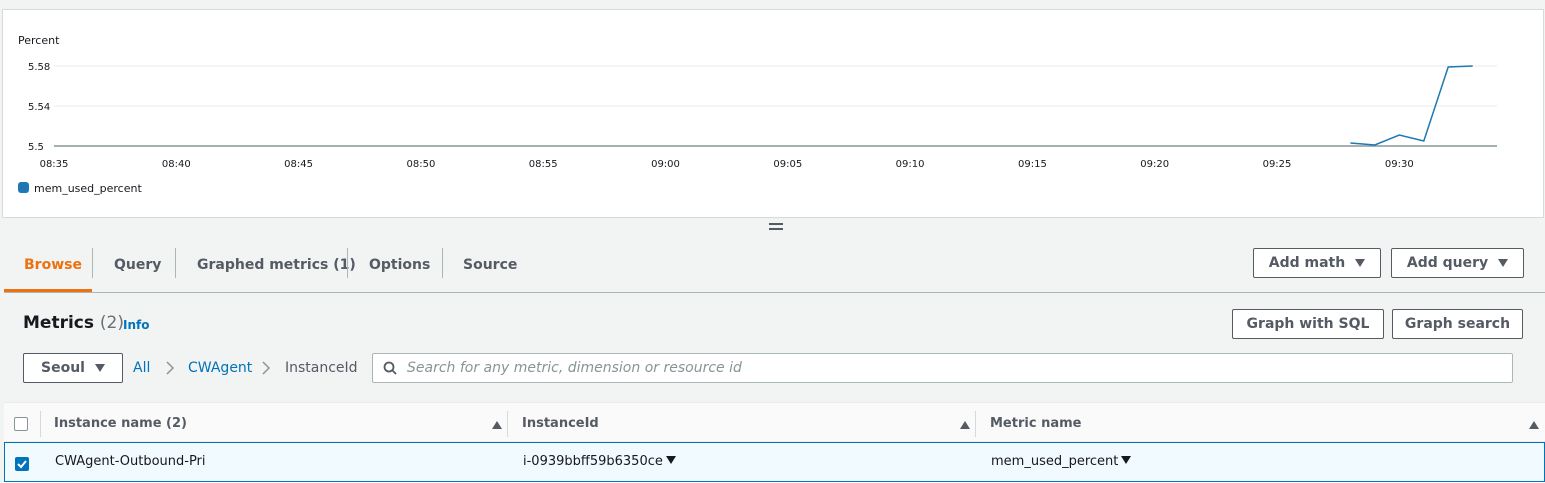 The height and width of the screenshot is (483, 1545). I want to click on breadcrumb-all: All, so click(141, 368).